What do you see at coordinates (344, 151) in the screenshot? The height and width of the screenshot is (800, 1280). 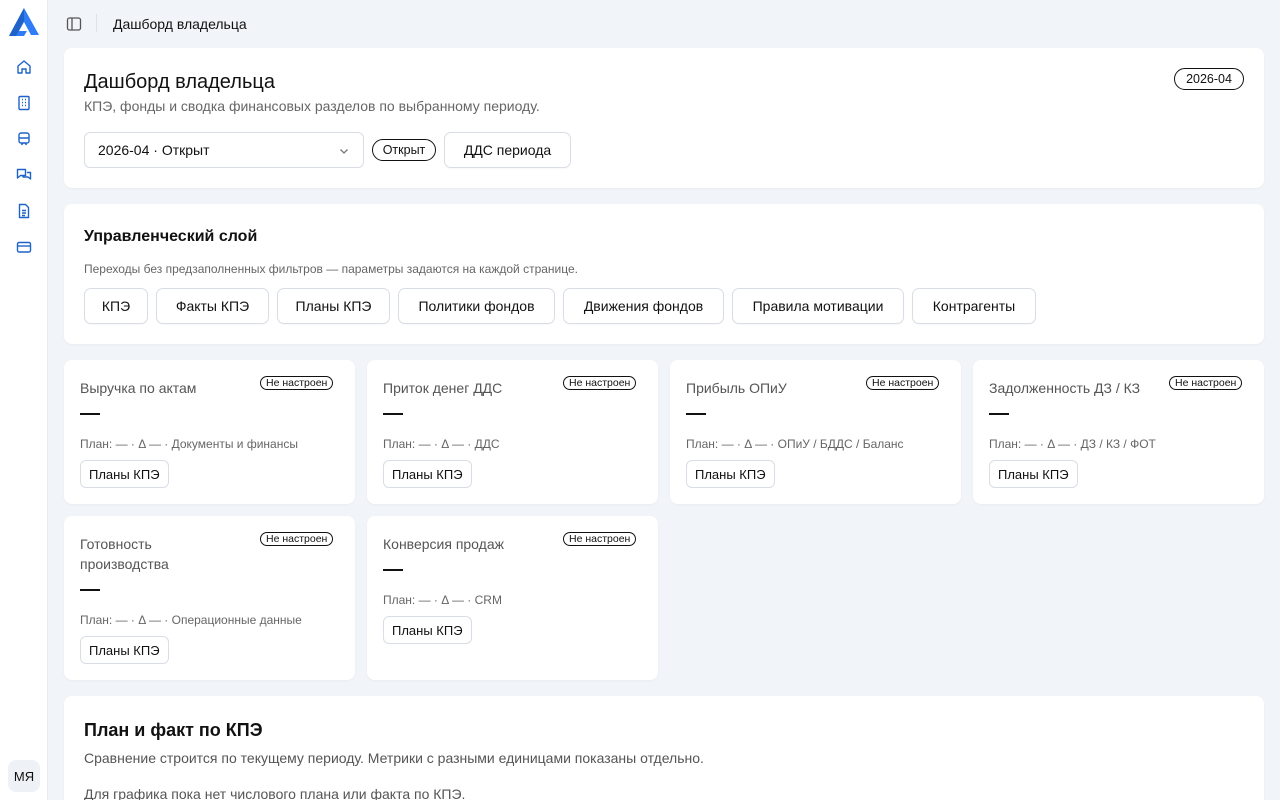 I see `chevron-down-icon` at bounding box center [344, 151].